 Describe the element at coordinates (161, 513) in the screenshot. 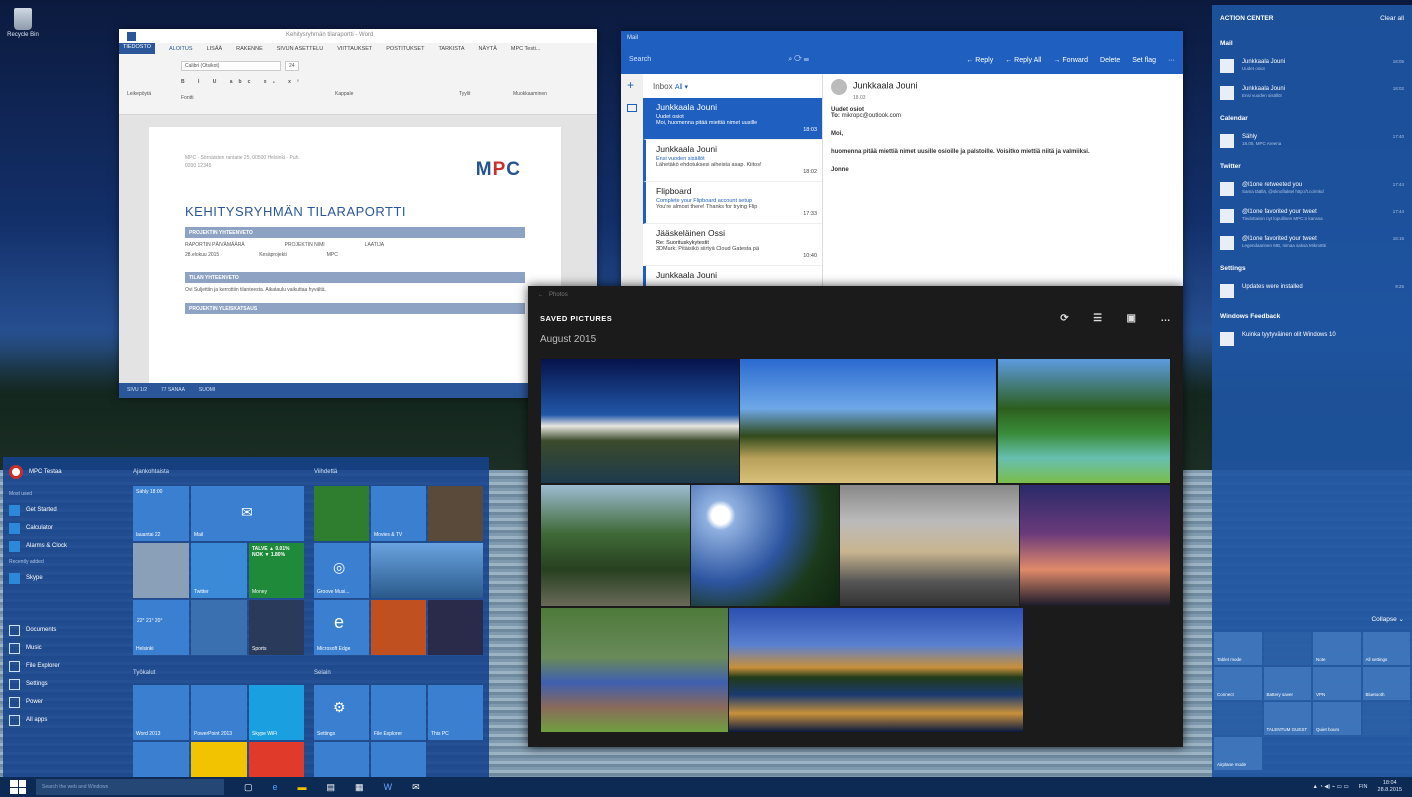

I see `tile-calendar: Sähly 18:00 lauantai 22` at that location.